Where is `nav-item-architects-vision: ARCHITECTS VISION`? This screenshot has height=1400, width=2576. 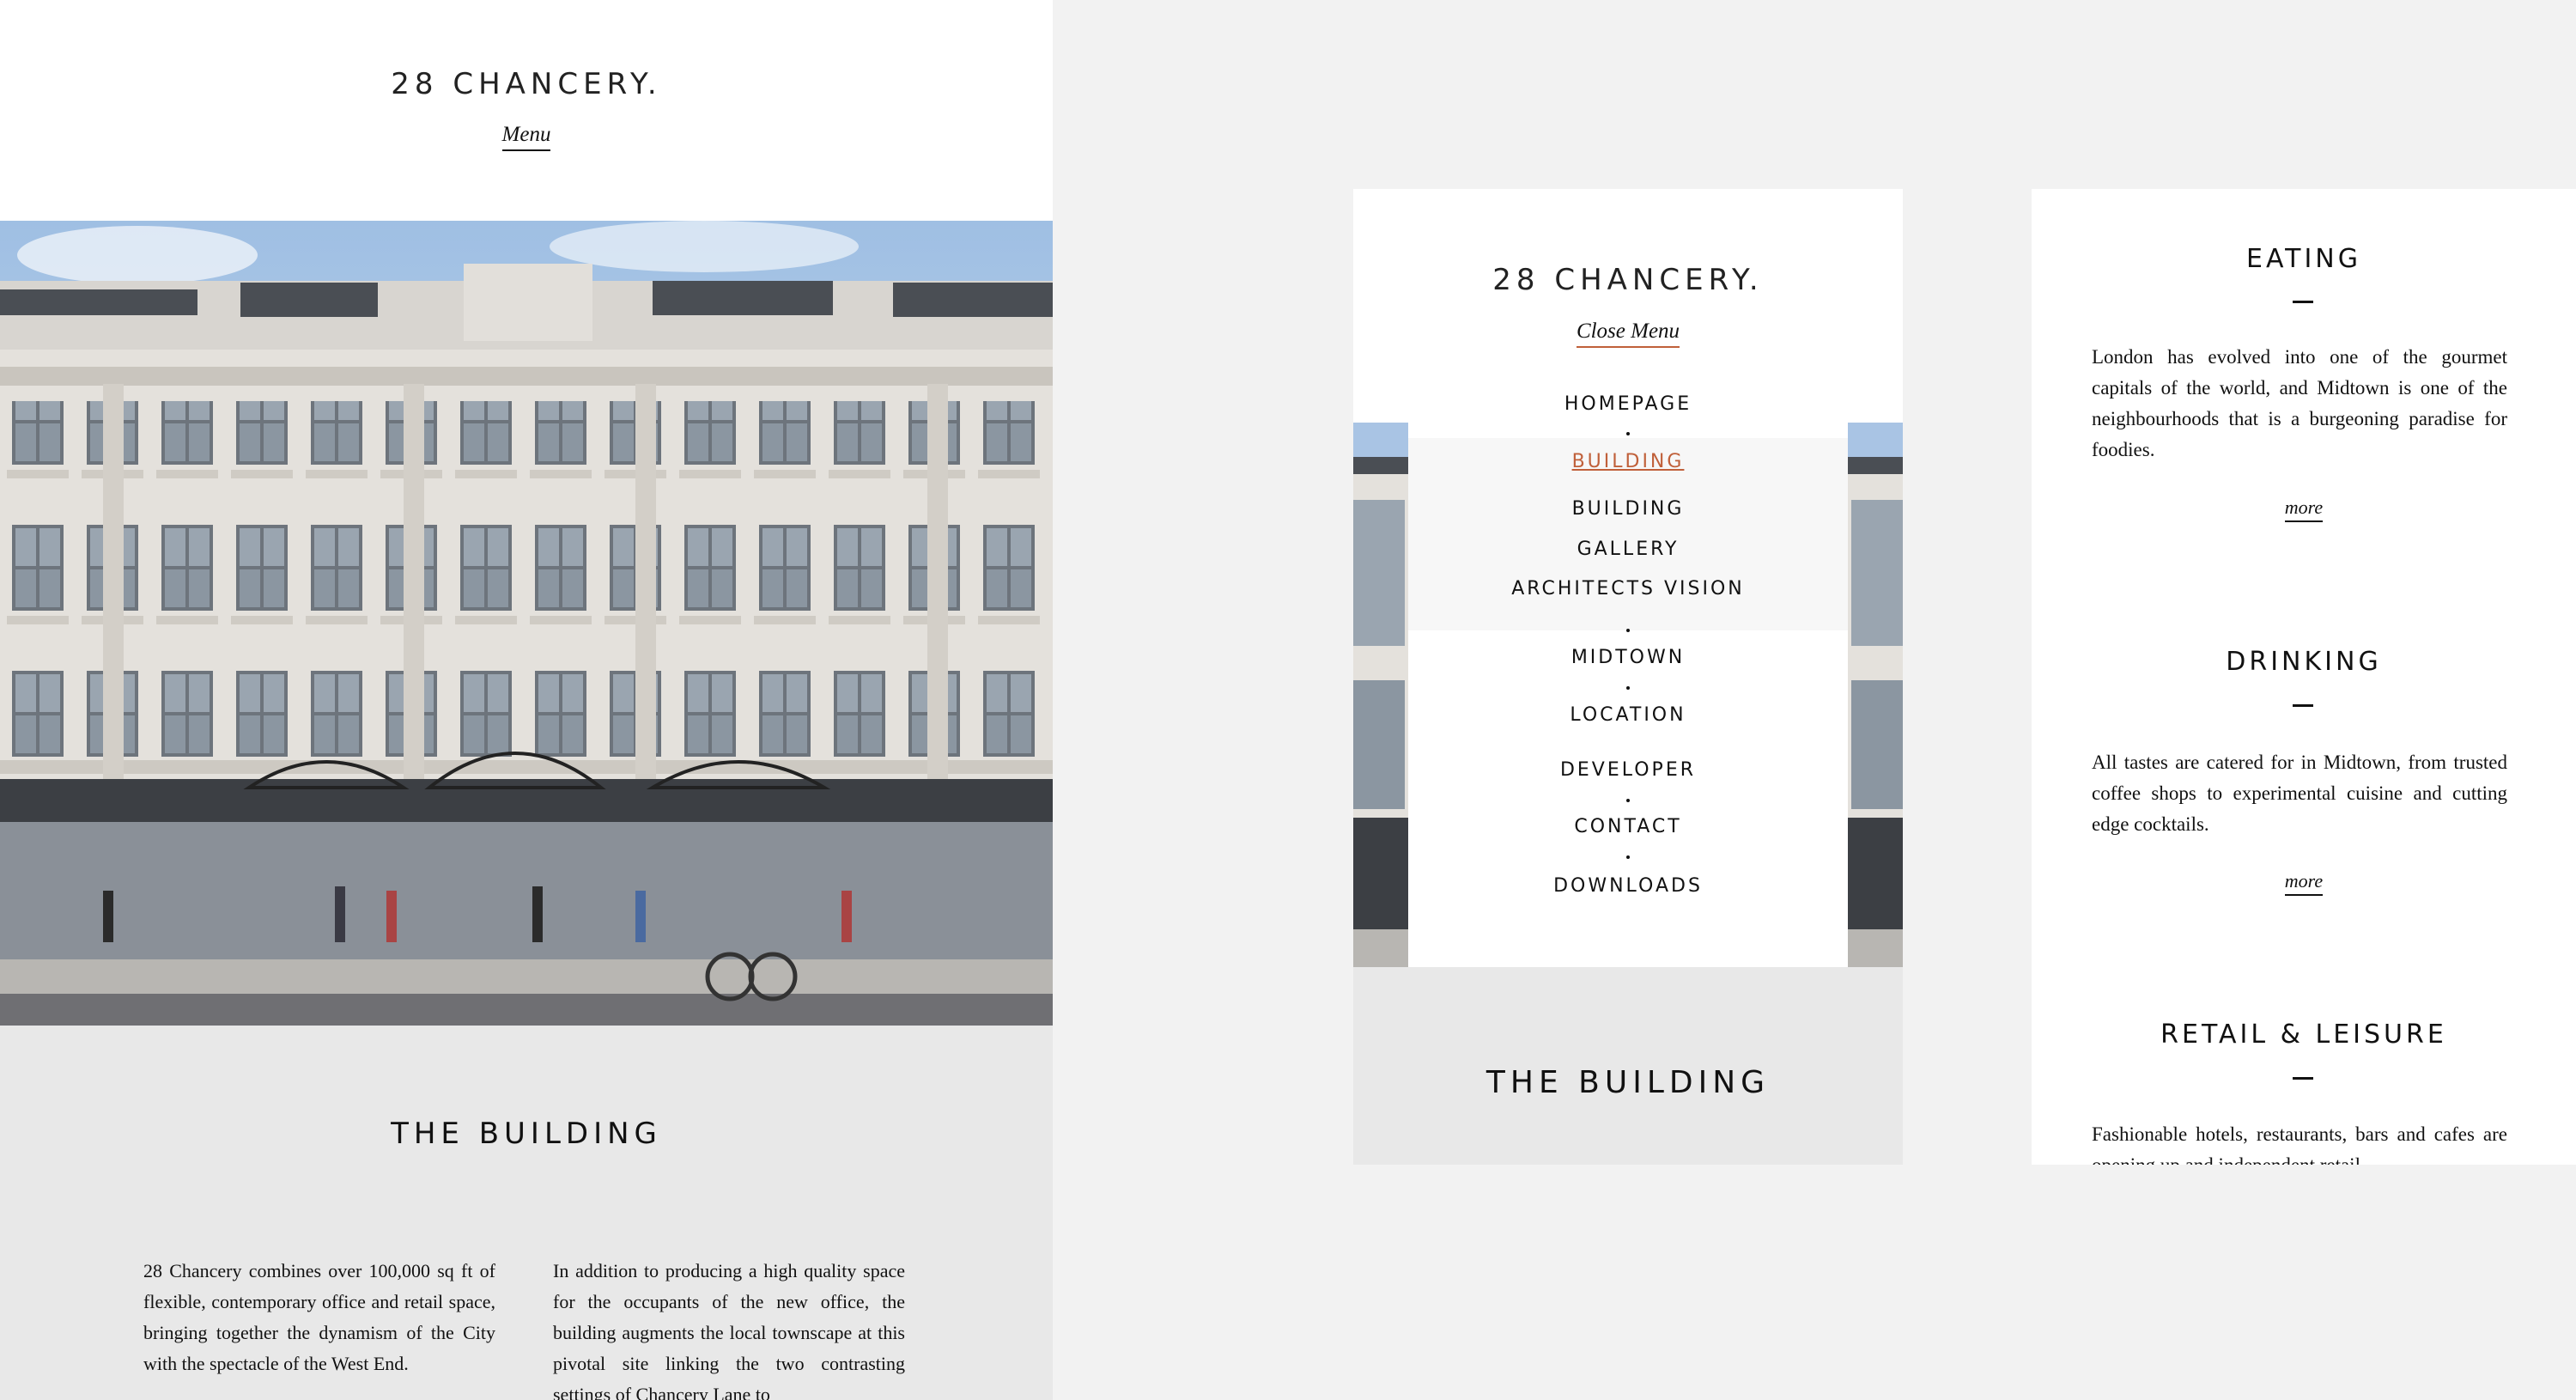
nav-item-architects-vision: ARCHITECTS VISION is located at coordinates (1628, 589).